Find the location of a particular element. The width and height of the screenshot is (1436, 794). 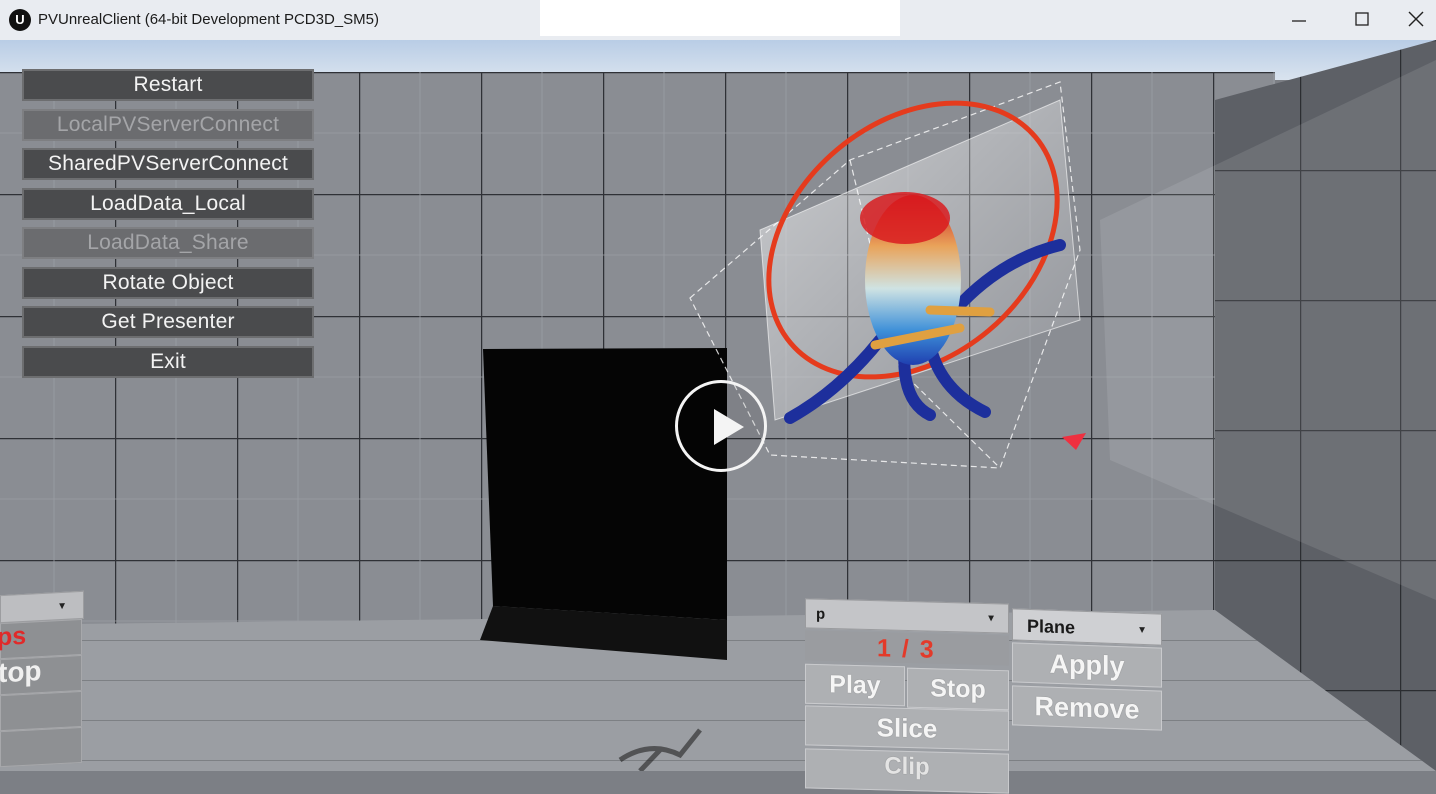

timestep-counter: 1 / 3 is located at coordinates (907, 648).